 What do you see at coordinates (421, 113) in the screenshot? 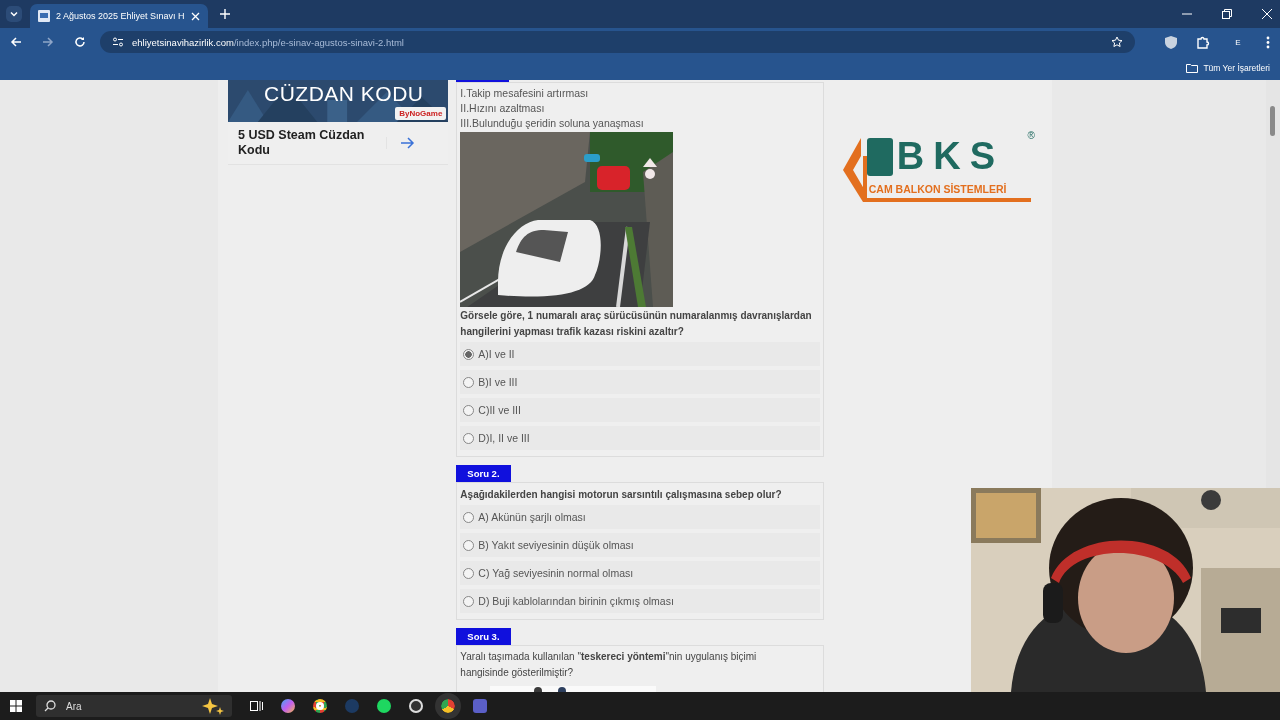
I see `brand-badge: ByNoGame` at bounding box center [421, 113].